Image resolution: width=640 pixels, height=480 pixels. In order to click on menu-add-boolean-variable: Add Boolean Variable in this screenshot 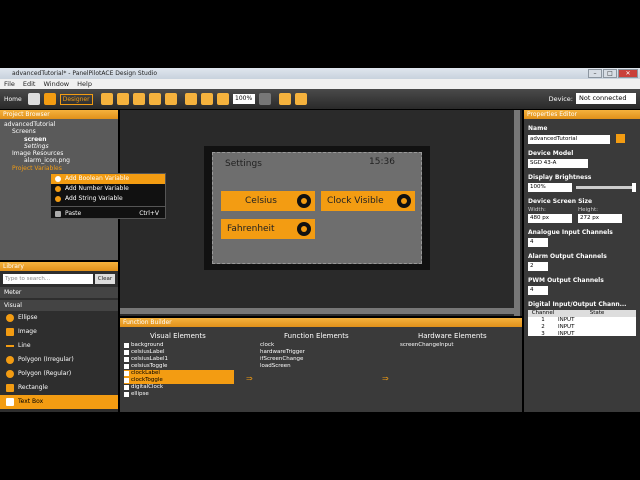, I will do `click(108, 179)`.